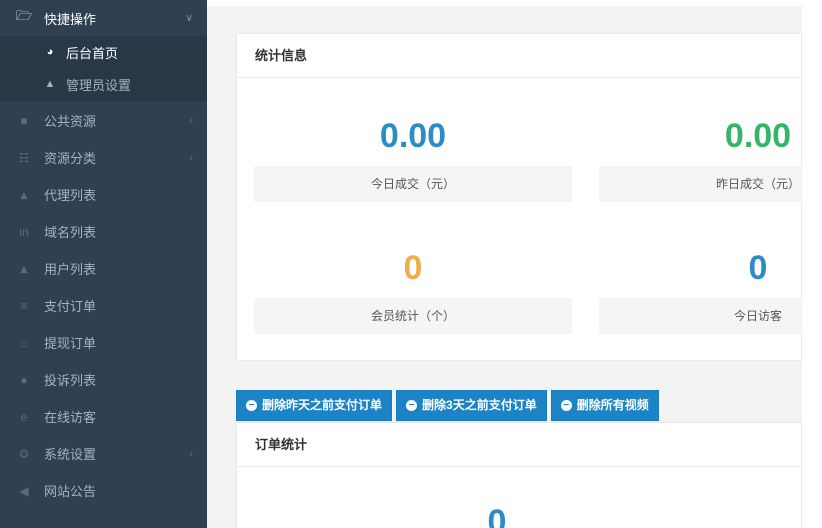 The image size is (822, 528). Describe the element at coordinates (322, 405) in the screenshot. I see `button-label: 删除昨天之前支付订单` at that location.